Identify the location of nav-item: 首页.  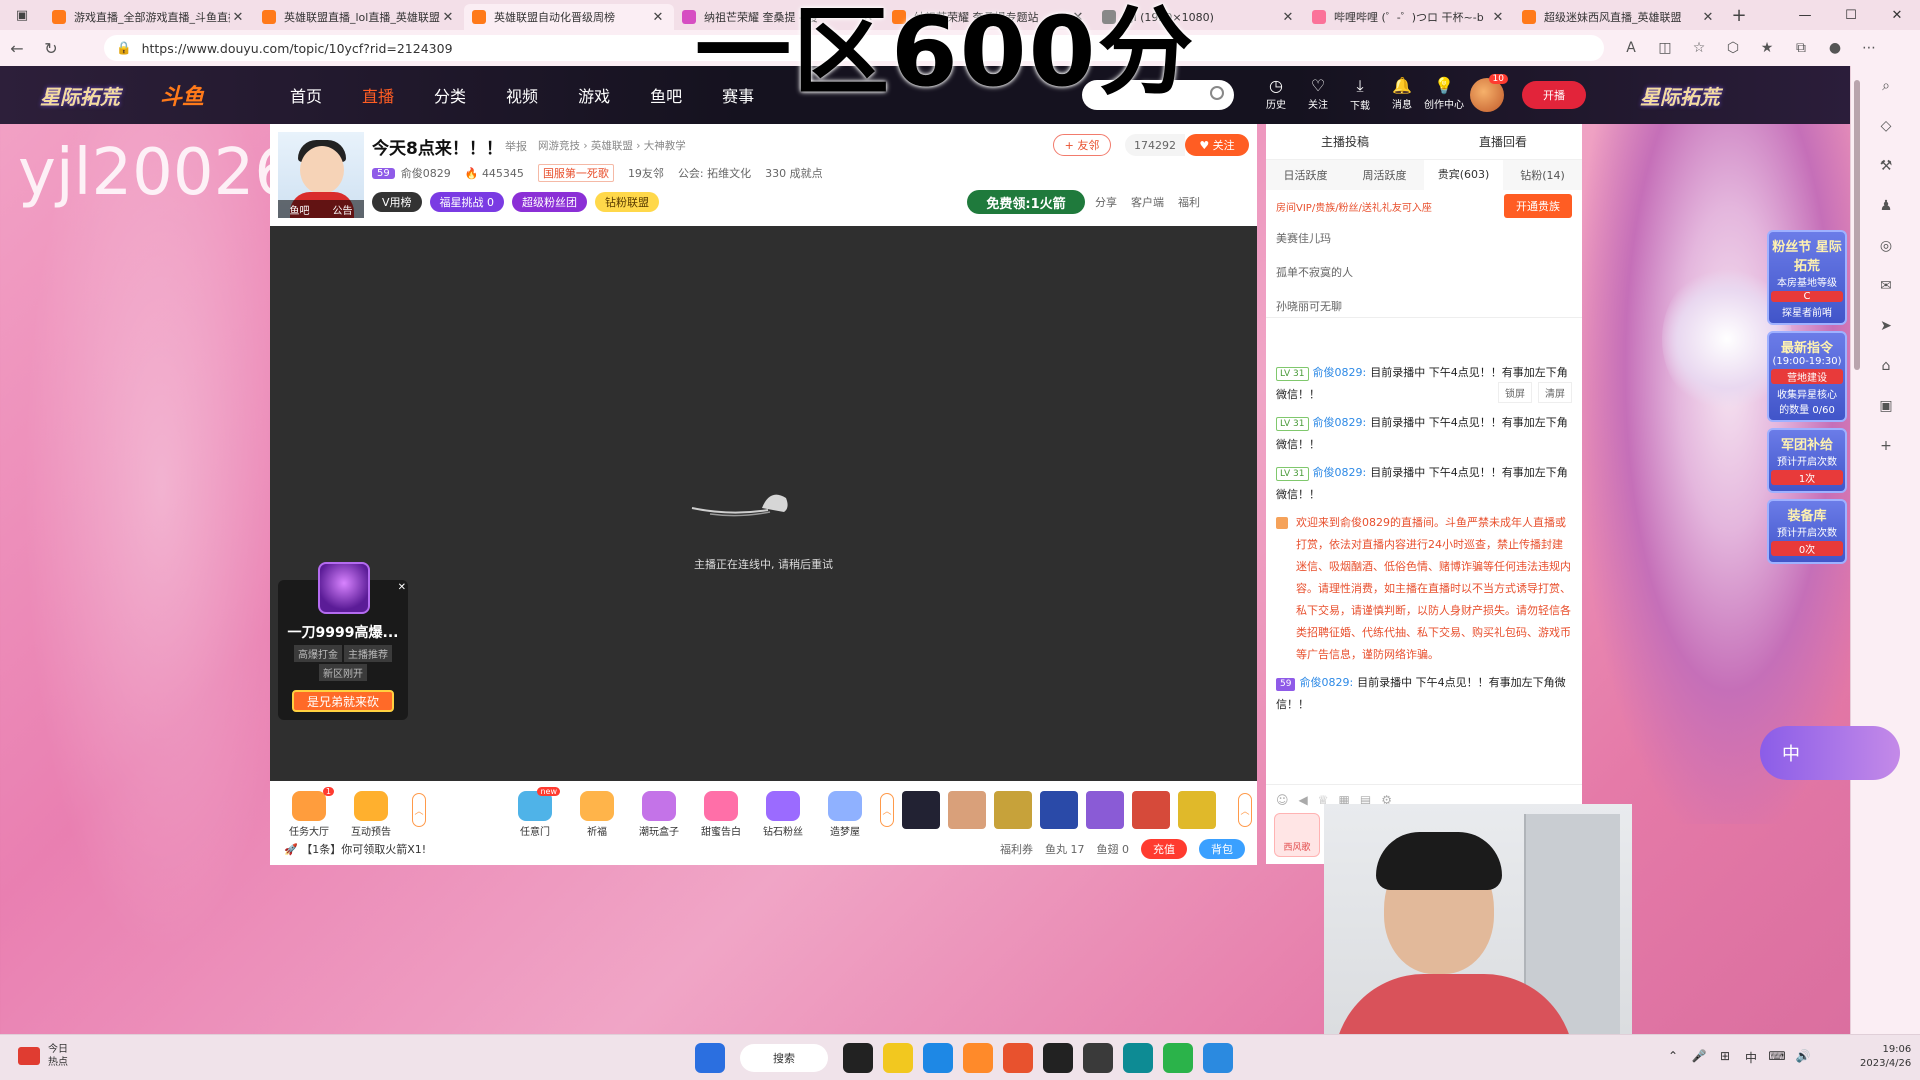
(306, 95).